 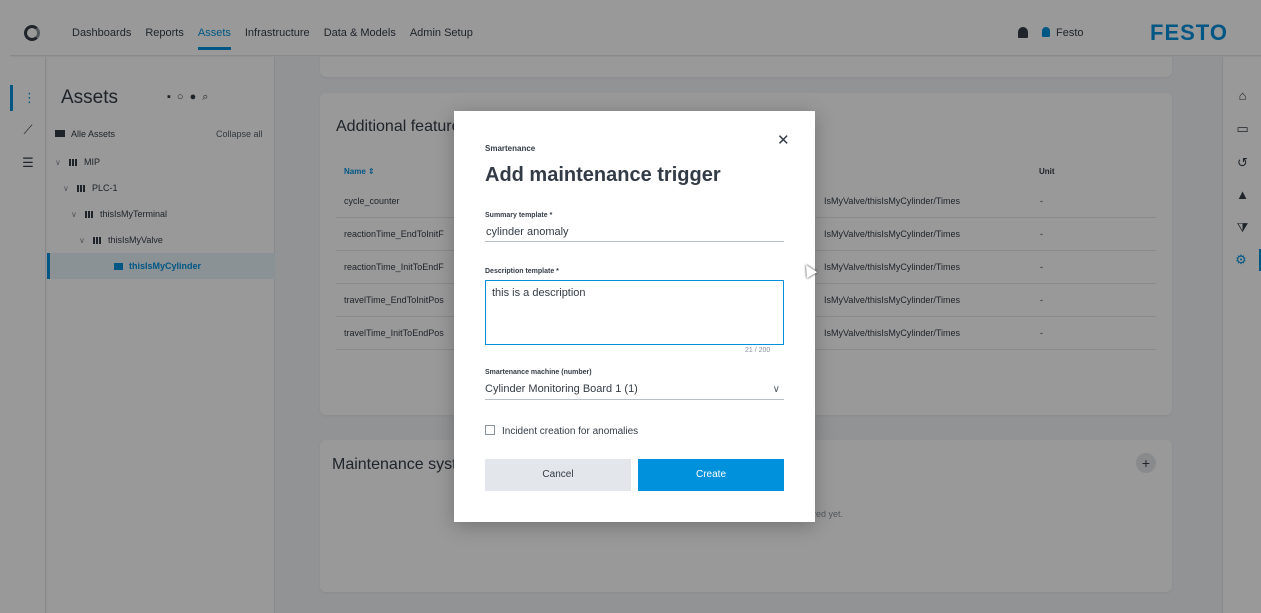 I want to click on cancel-button: Cancel, so click(x=558, y=475).